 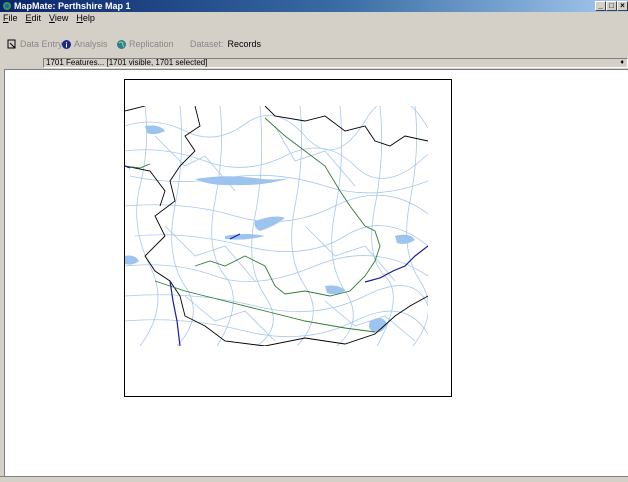 I want to click on close-button: ×, so click(x=622, y=6).